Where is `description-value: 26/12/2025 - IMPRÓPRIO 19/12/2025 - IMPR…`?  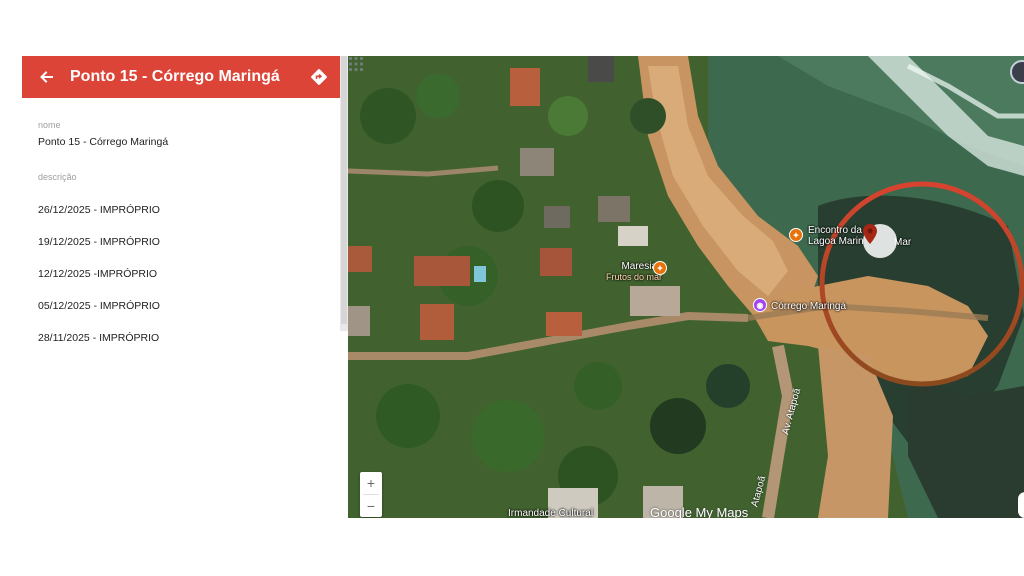 description-value: 26/12/2025 - IMPRÓPRIO 19/12/2025 - IMPR… is located at coordinates (183, 274).